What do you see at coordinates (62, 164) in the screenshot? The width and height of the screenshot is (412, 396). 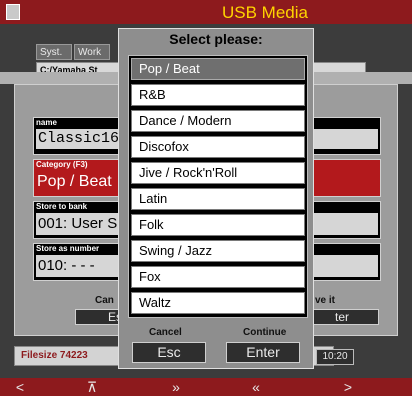 I see `category-label: Category (F3)` at bounding box center [62, 164].